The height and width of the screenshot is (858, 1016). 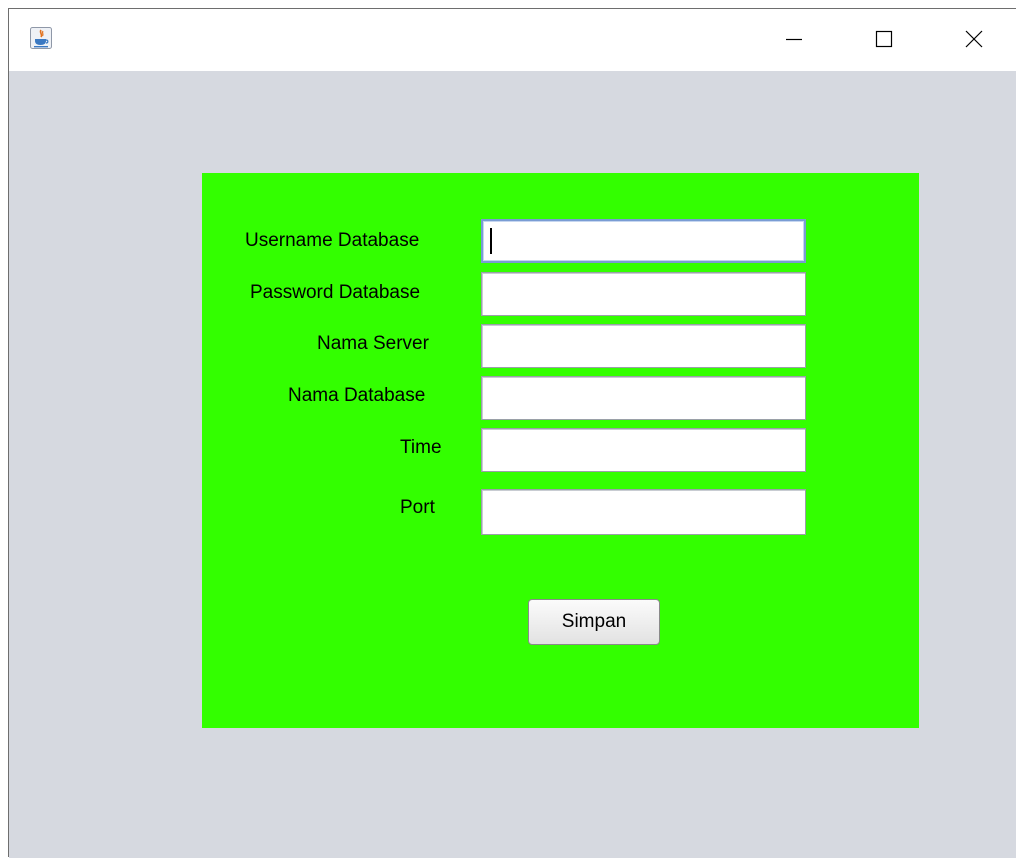 What do you see at coordinates (373, 343) in the screenshot?
I see `nama-server-label: Nama Server` at bounding box center [373, 343].